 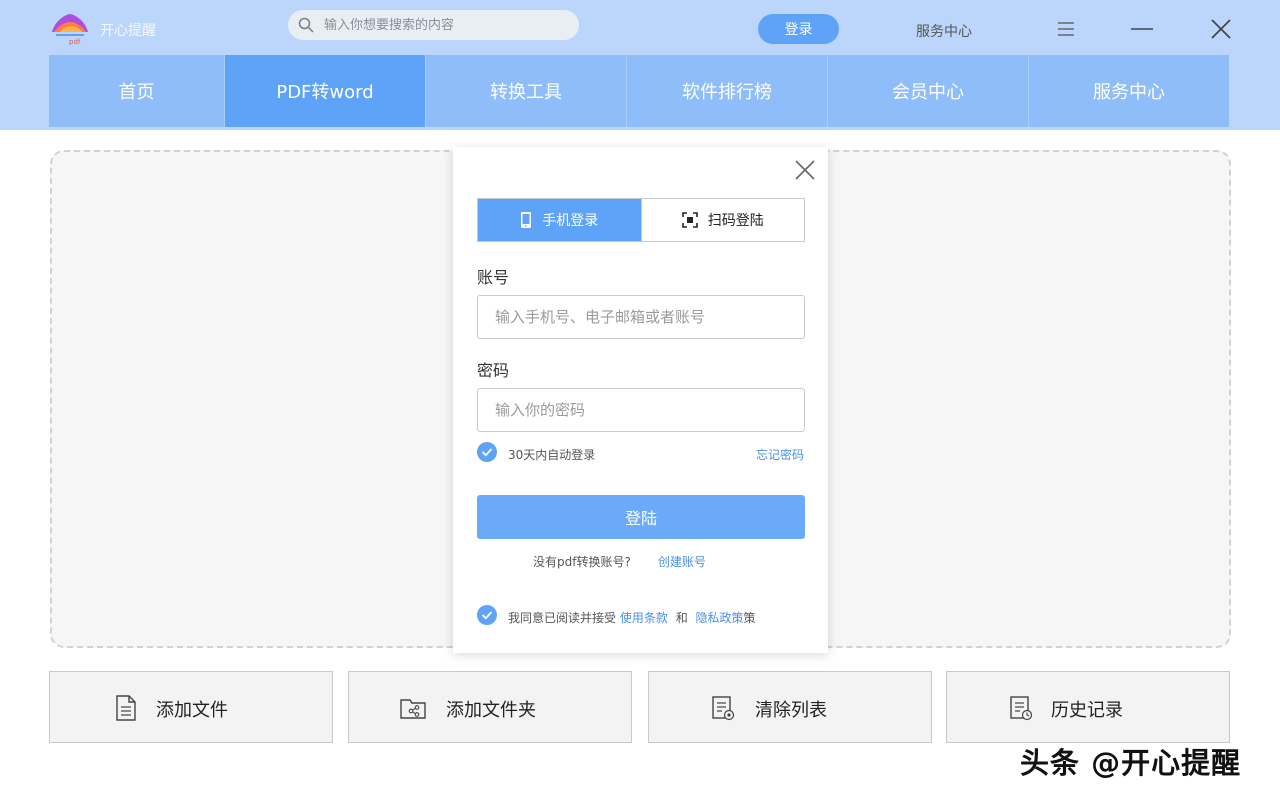 I want to click on clear-list-icon, so click(x=723, y=708).